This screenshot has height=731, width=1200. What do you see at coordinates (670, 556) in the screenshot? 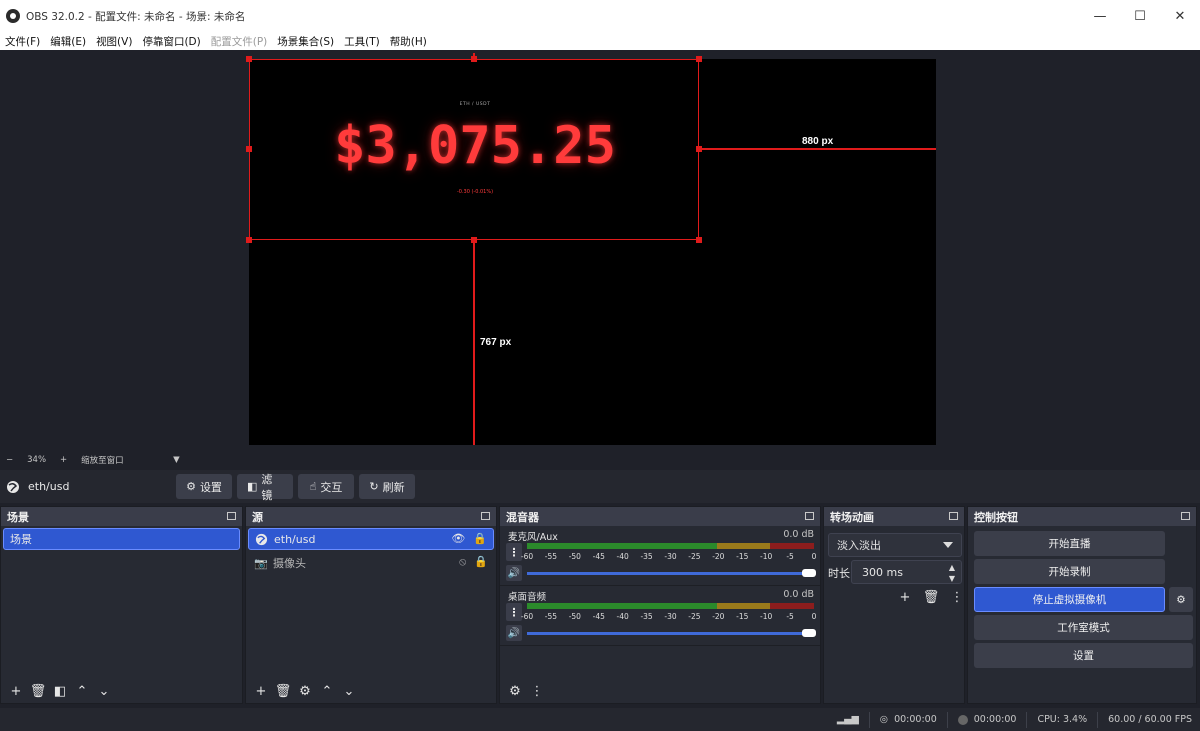
I see `meter-scale-tick: -30` at bounding box center [670, 556].